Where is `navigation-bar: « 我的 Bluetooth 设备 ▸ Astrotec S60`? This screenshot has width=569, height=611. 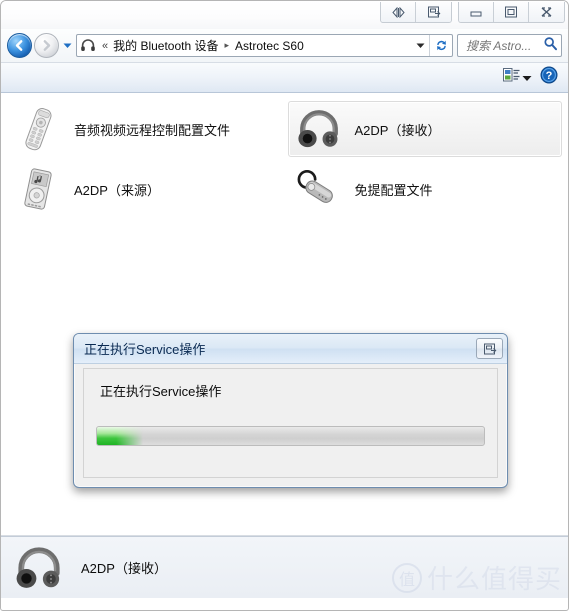
navigation-bar: « 我的 Bluetooth 设备 ▸ Astrotec S60 is located at coordinates (284, 45).